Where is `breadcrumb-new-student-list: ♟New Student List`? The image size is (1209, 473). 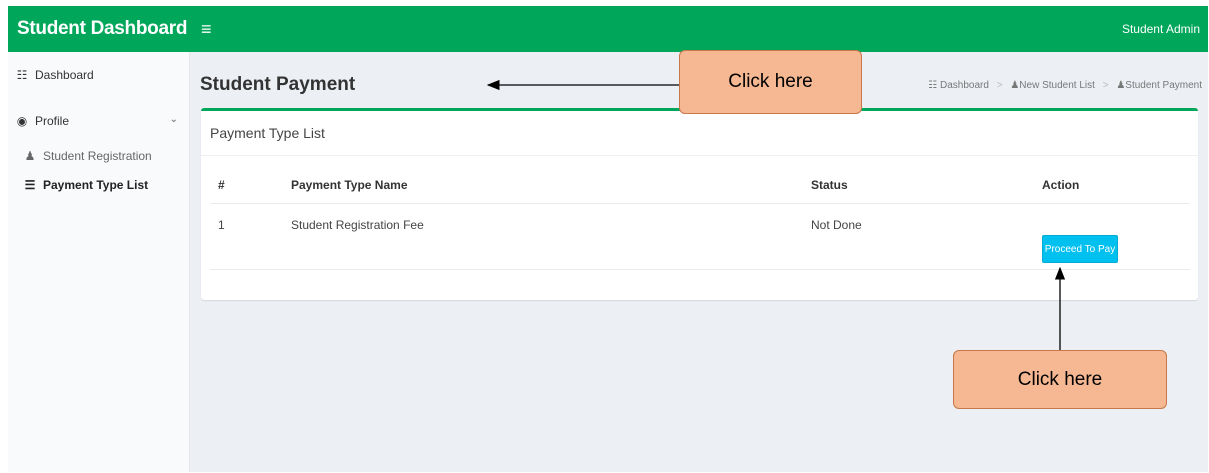
breadcrumb-new-student-list: ♟New Student List is located at coordinates (1052, 85).